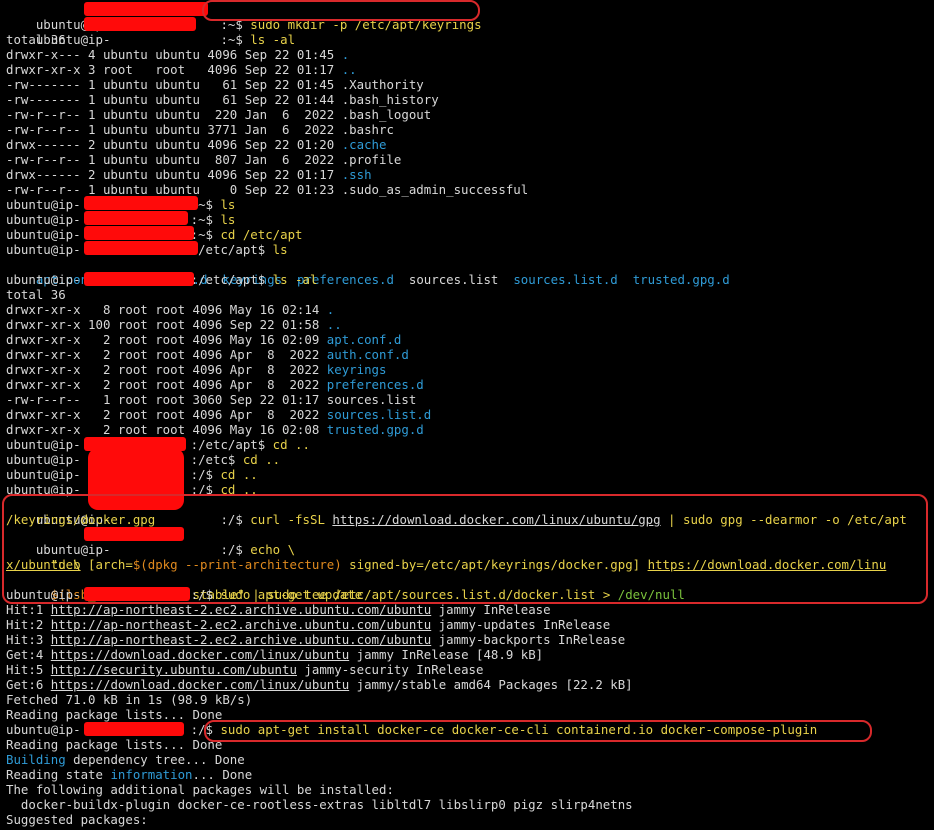  What do you see at coordinates (28, 624) in the screenshot?
I see `fetch-status: Hit:2` at bounding box center [28, 624].